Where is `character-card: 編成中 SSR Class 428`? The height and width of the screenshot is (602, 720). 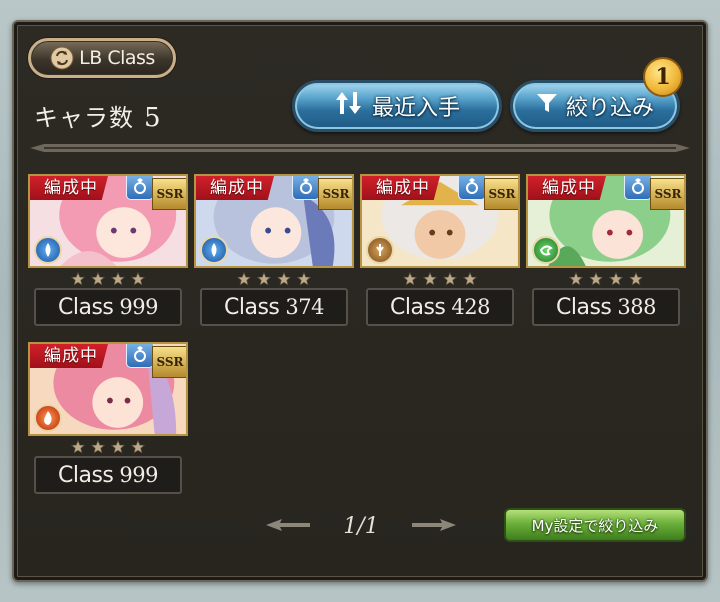
character-card: 編成中 SSR Class 428 is located at coordinates (440, 250).